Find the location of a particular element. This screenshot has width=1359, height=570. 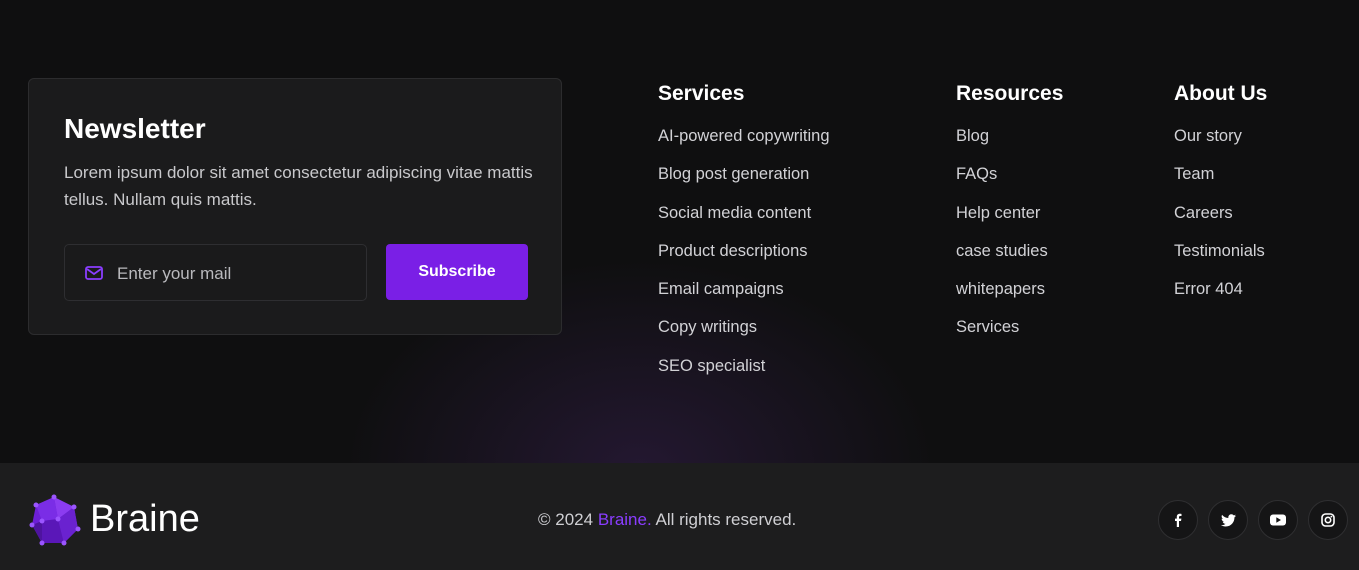

footer-link-error-404: Error 404 is located at coordinates (1220, 296).